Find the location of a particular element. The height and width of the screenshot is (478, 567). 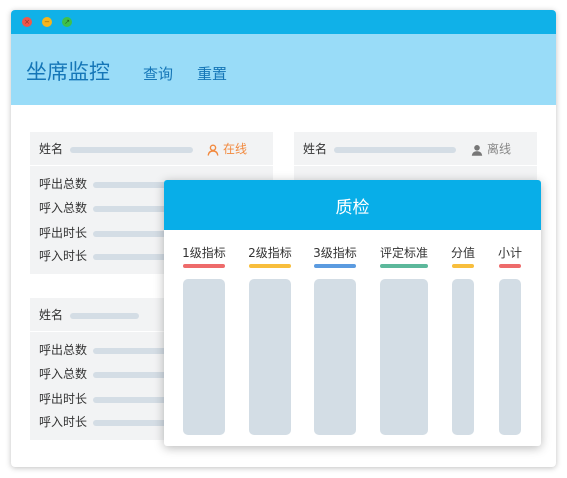

status-text: 离线 is located at coordinates (499, 149).